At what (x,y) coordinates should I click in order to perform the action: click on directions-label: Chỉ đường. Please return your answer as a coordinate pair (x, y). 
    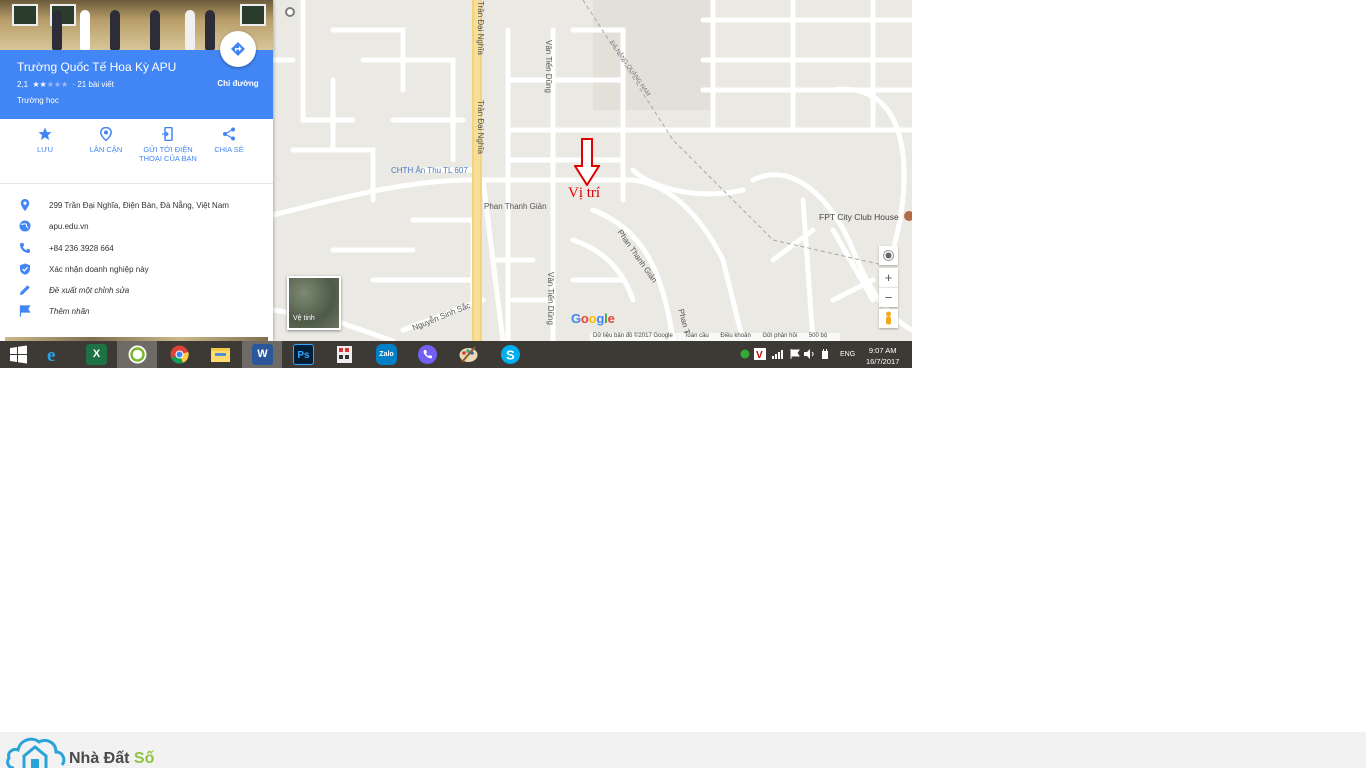
    Looking at the image, I should click on (238, 83).